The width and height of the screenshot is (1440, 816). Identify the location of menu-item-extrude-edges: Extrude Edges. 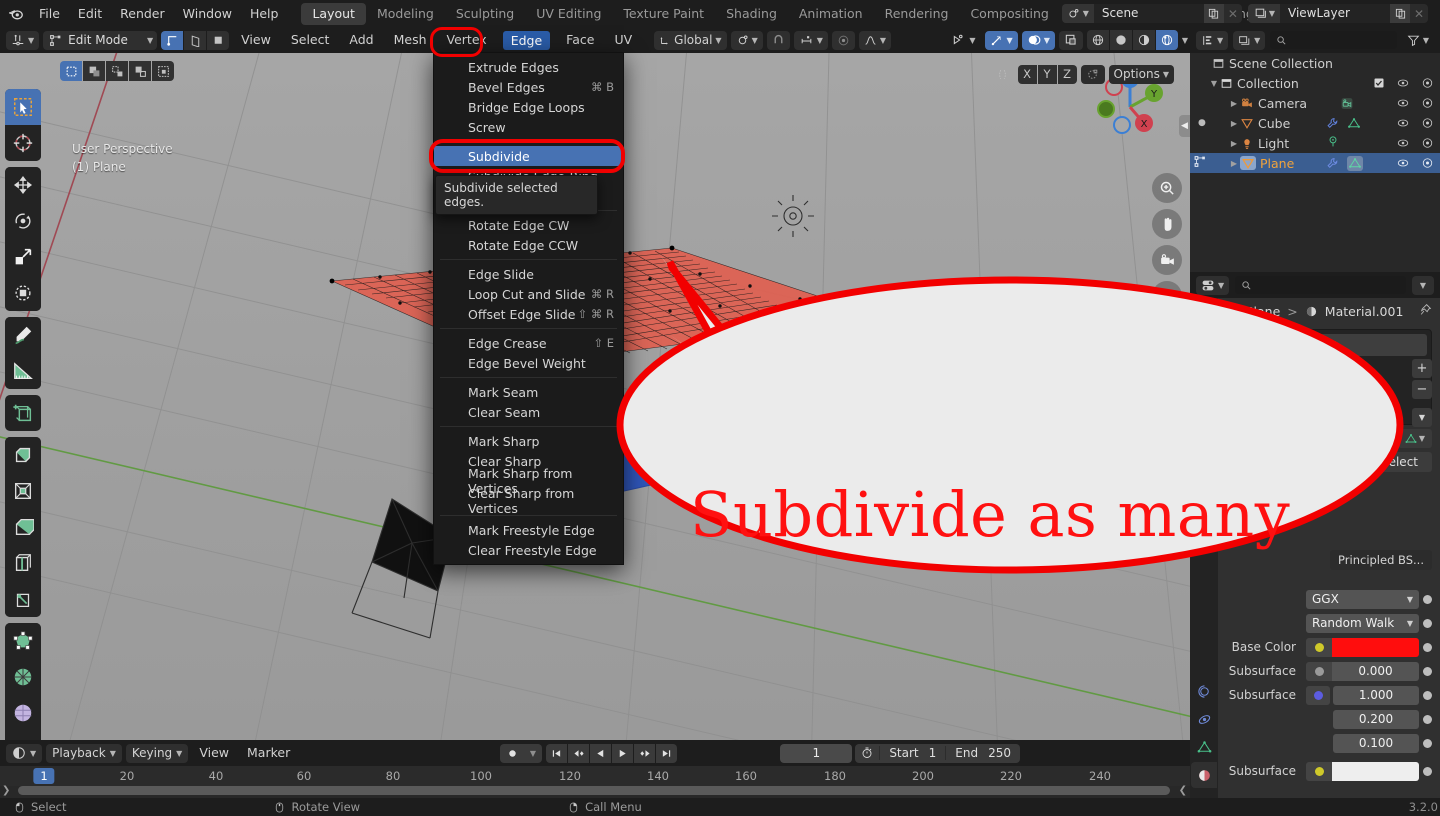
(528, 67).